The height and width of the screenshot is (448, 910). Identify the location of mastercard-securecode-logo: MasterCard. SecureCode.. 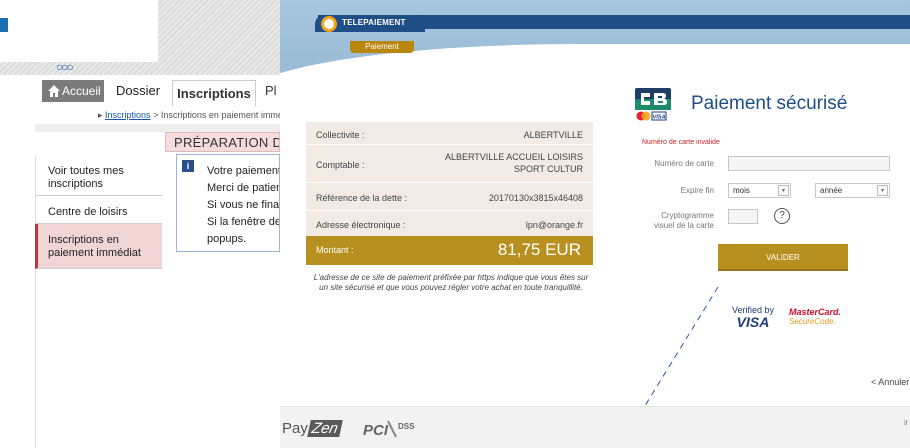
(815, 317).